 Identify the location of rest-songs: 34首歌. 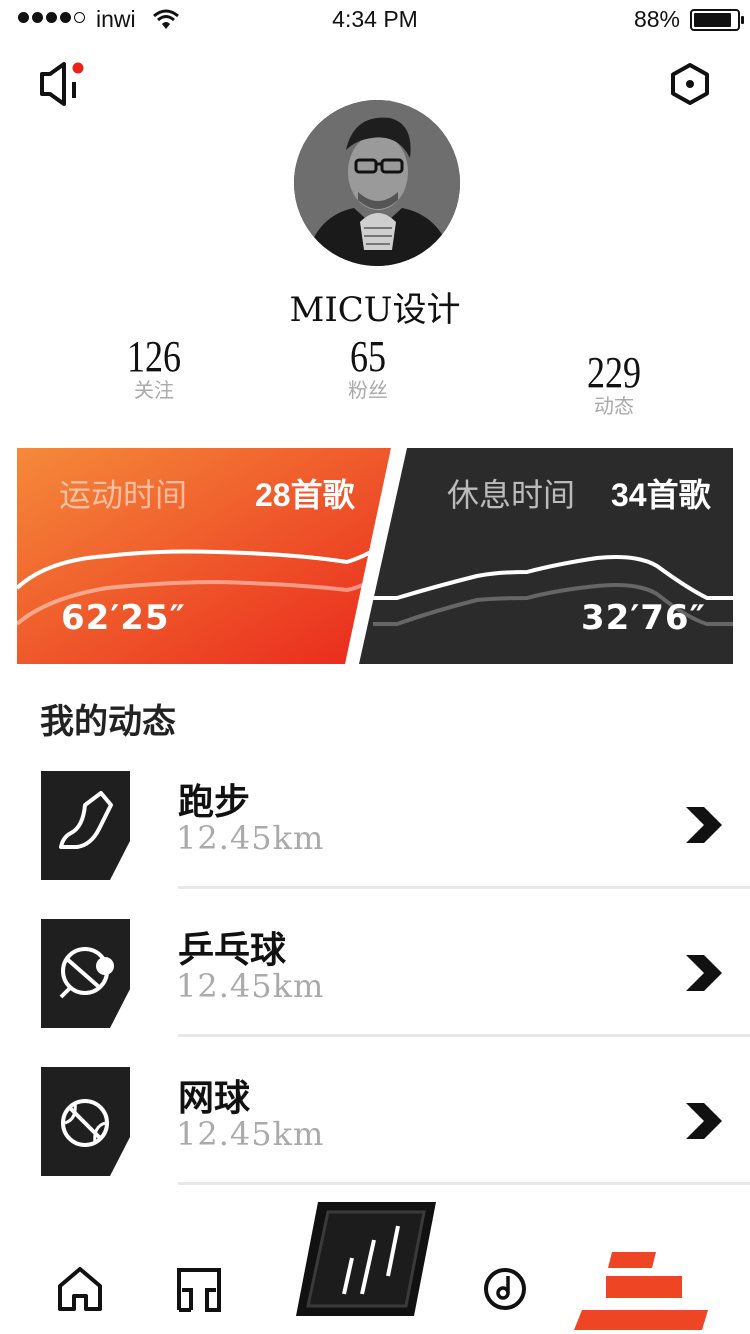
(661, 495).